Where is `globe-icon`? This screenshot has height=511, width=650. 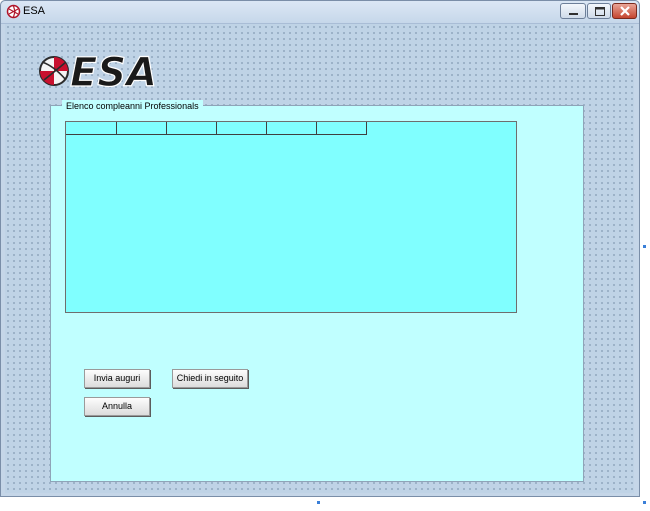
globe-icon is located at coordinates (54, 71).